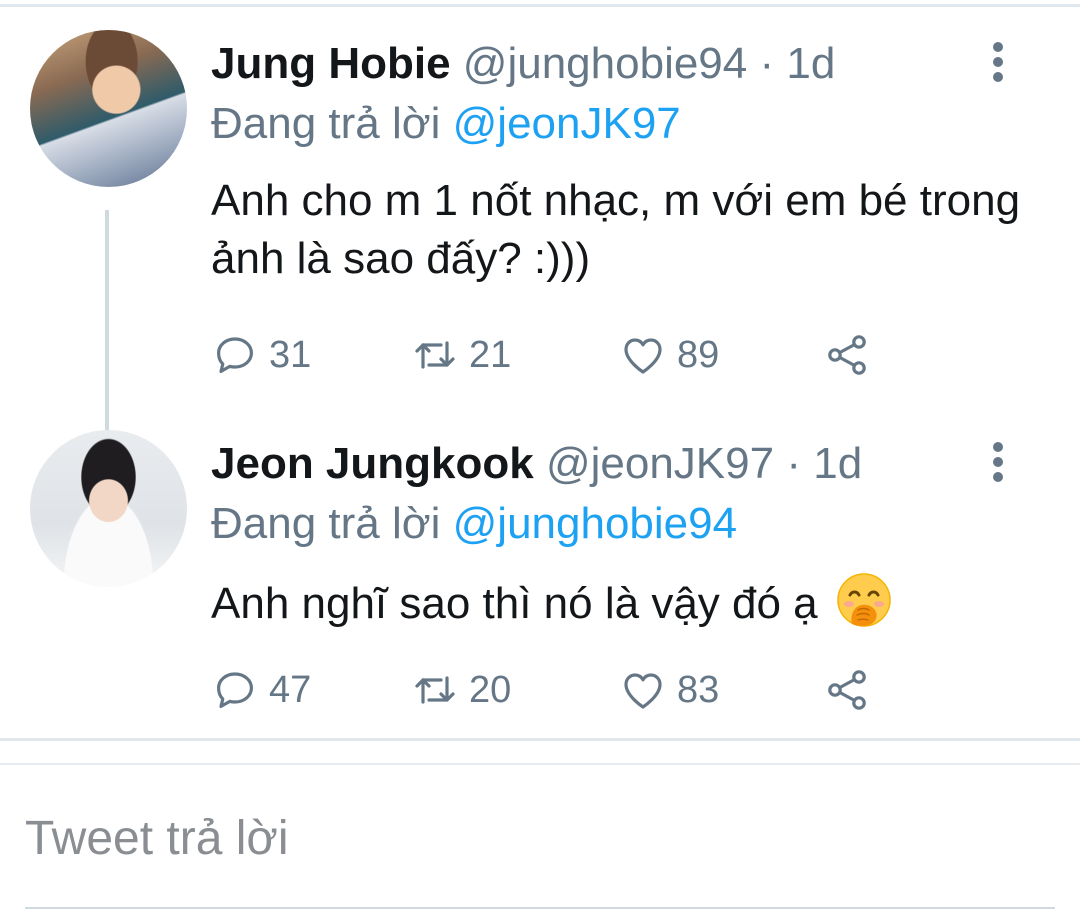 This screenshot has width=1080, height=914. Describe the element at coordinates (540, 908) in the screenshot. I see `reply-input-underline` at that location.